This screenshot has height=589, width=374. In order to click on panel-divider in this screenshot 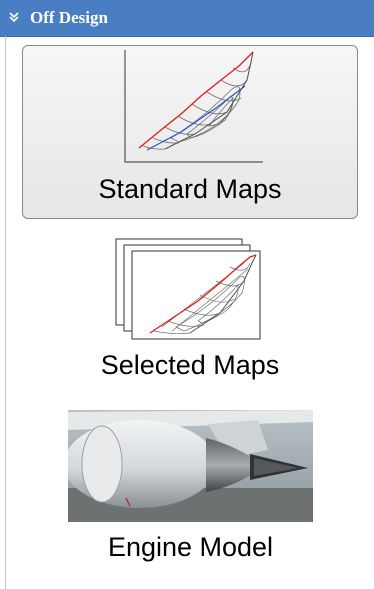, I will do `click(5, 312)`.